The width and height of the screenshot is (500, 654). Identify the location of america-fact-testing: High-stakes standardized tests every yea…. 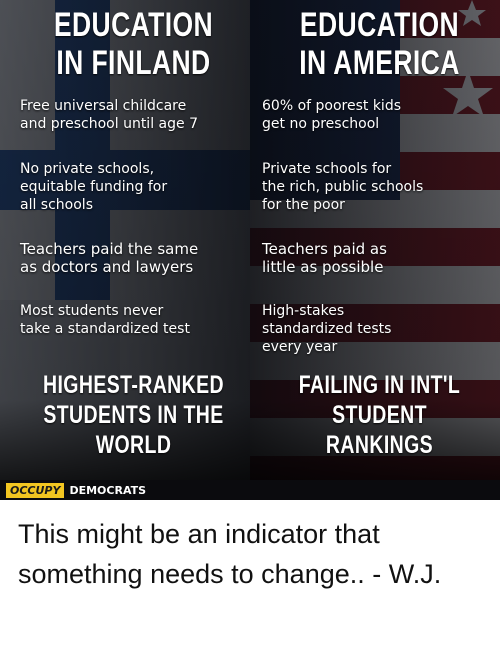
(327, 329).